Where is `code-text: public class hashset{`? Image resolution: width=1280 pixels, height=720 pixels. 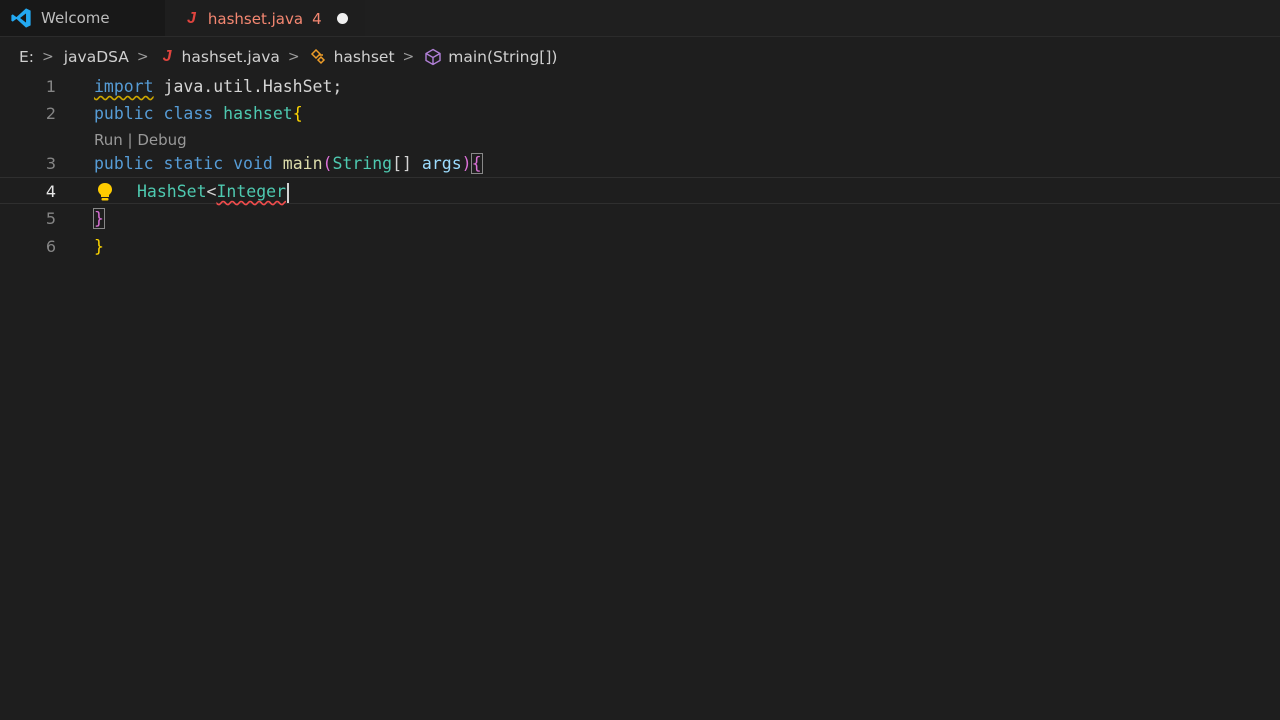
code-text: public class hashset{ is located at coordinates (198, 113).